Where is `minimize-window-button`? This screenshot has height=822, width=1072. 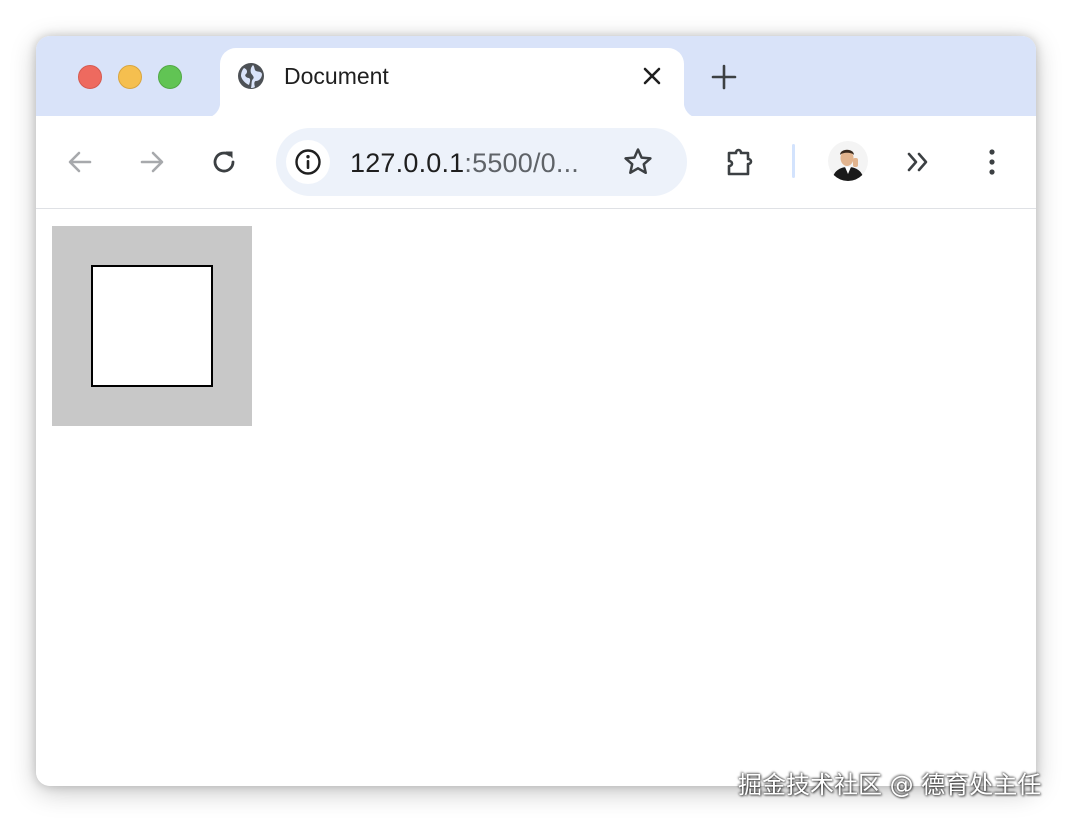 minimize-window-button is located at coordinates (130, 77).